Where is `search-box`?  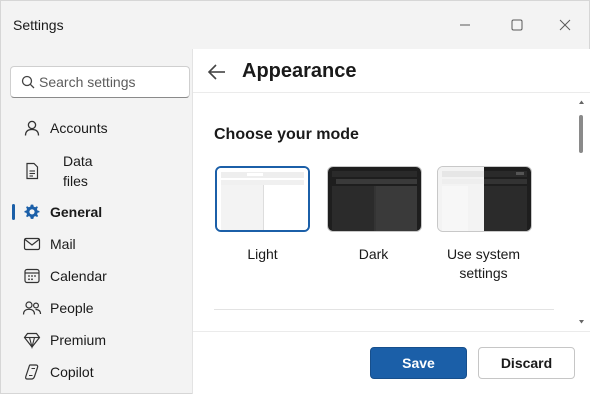 search-box is located at coordinates (100, 82).